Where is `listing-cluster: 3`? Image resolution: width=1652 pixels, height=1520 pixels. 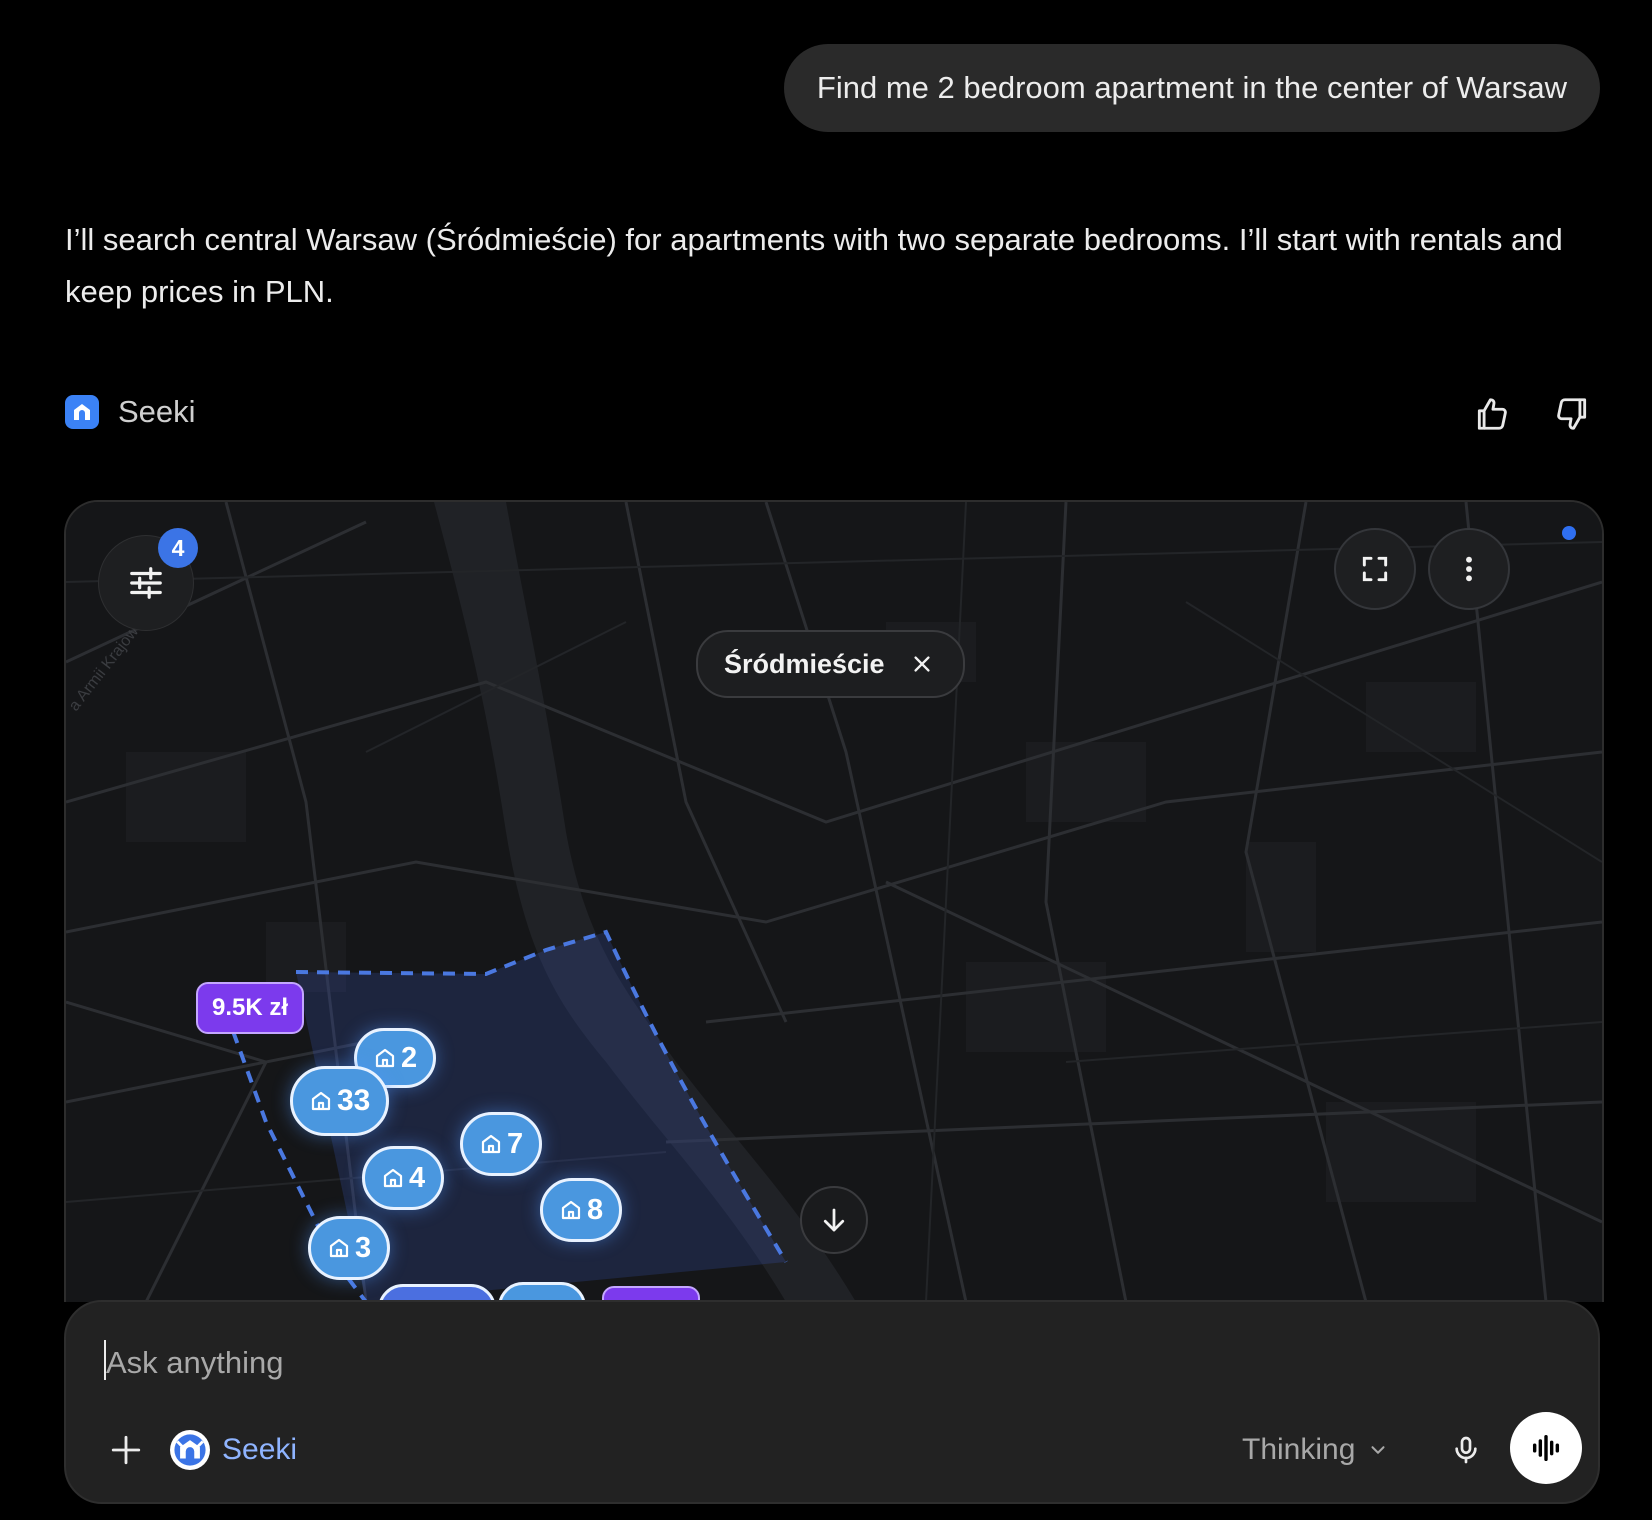
listing-cluster: 3 is located at coordinates (349, 1248).